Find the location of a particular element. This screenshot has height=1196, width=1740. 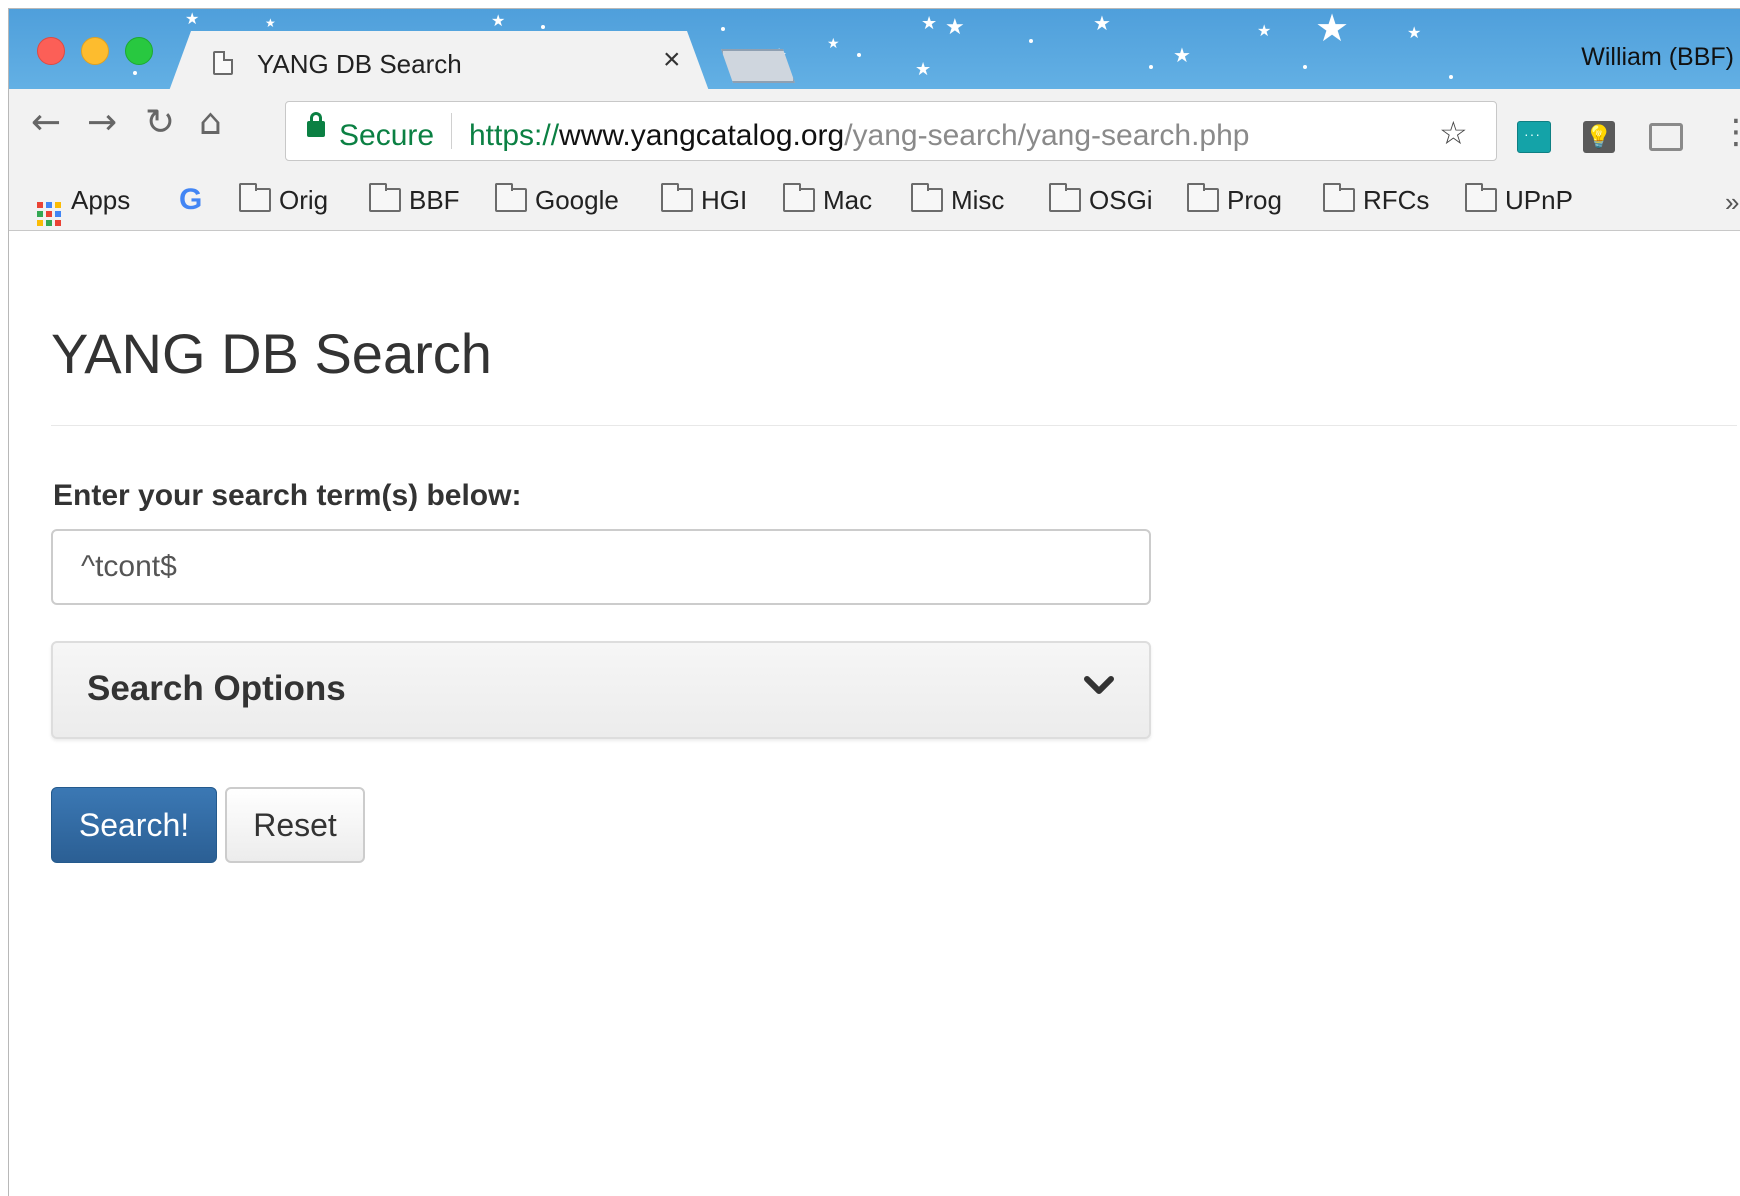

bookmark-folder-mac: Mac is located at coordinates (828, 199).